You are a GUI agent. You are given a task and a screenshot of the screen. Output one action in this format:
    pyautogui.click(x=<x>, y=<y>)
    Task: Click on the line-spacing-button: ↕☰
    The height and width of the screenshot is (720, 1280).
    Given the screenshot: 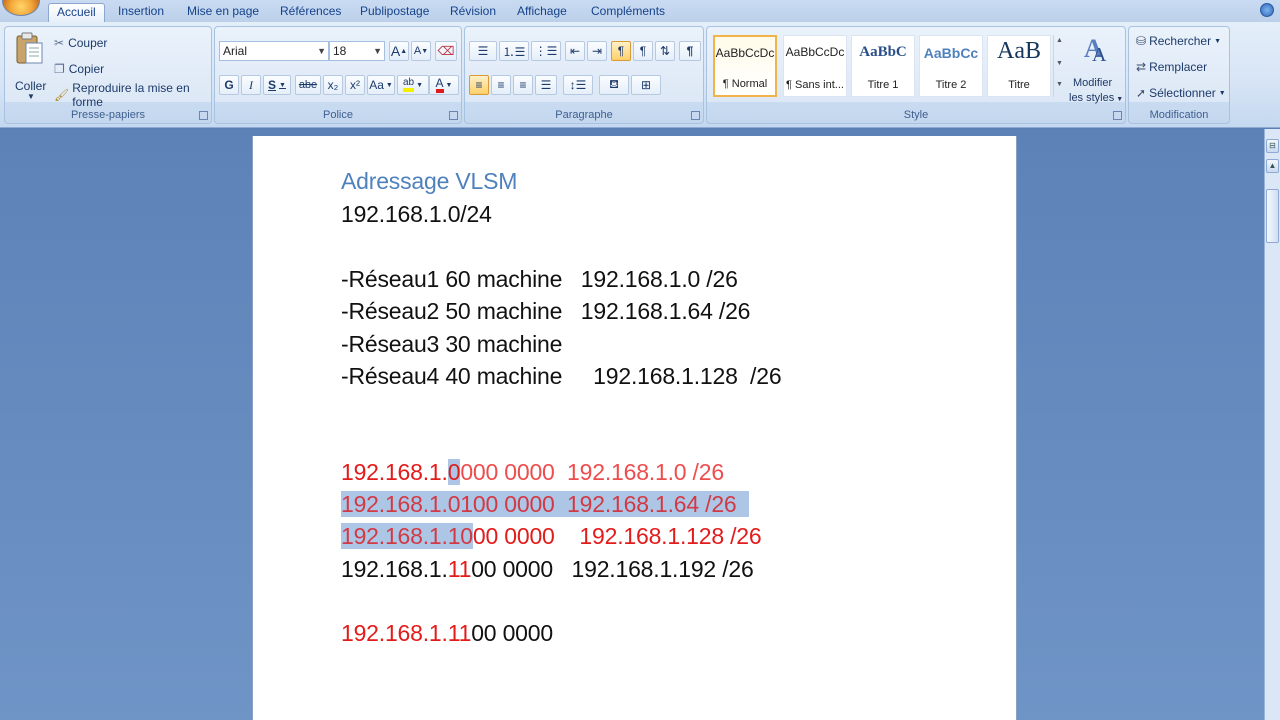 What is the action you would take?
    pyautogui.click(x=578, y=85)
    